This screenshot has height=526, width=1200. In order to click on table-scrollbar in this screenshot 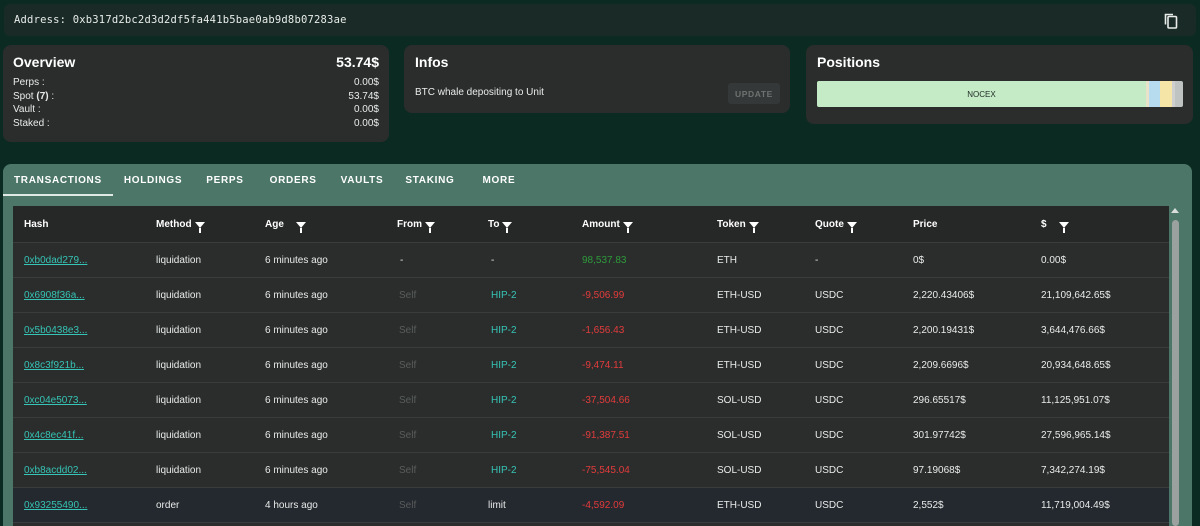, I will do `click(1175, 366)`.